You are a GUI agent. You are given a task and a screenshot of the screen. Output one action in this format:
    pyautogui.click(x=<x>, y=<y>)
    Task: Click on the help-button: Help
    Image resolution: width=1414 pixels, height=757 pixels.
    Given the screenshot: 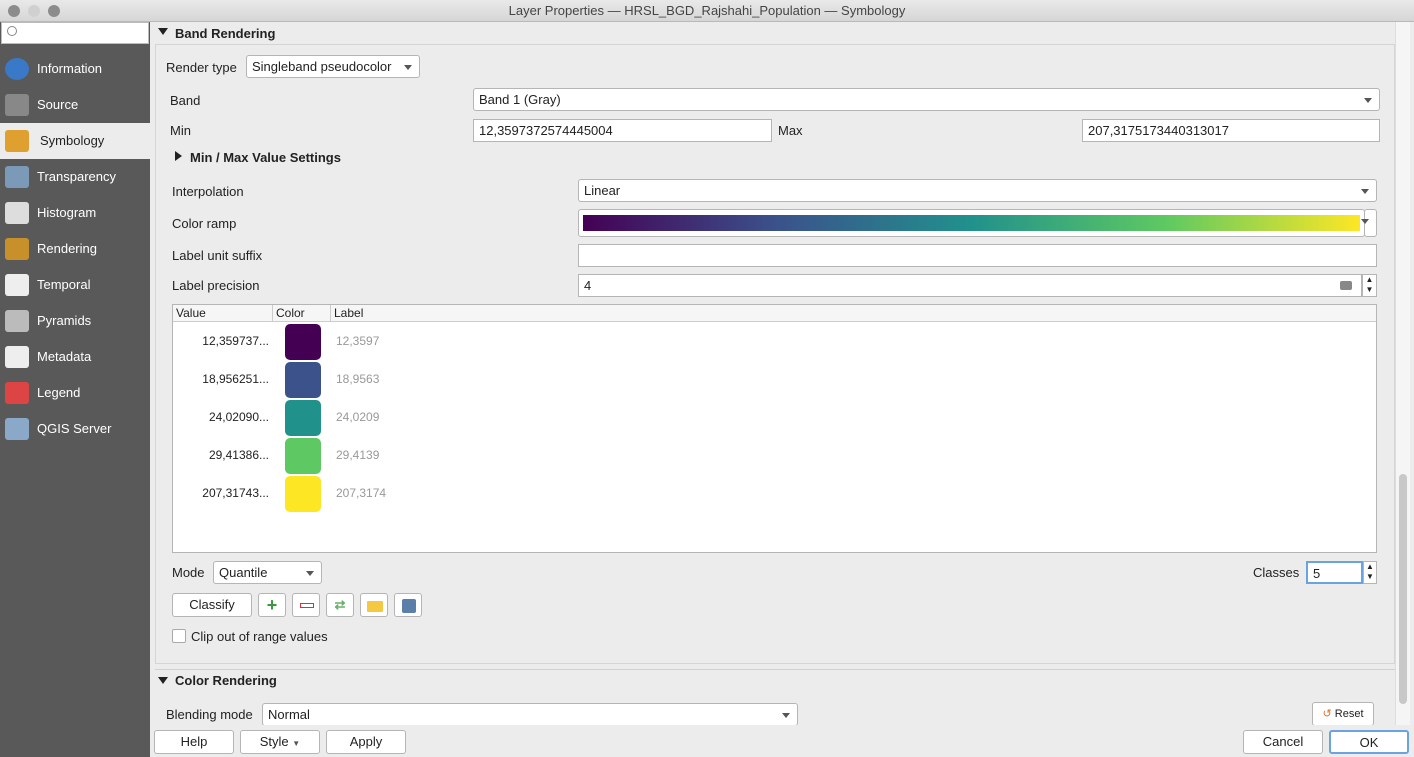 What is the action you would take?
    pyautogui.click(x=194, y=742)
    